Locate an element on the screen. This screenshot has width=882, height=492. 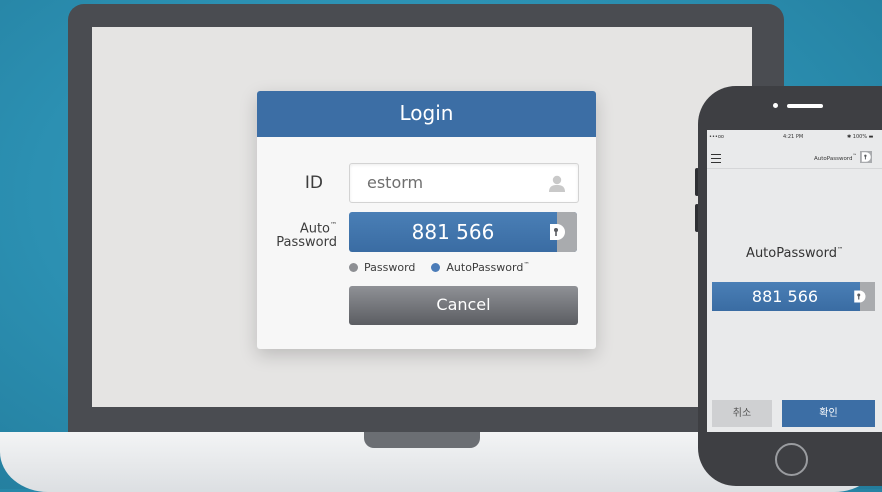
status-time: 4:21 PM is located at coordinates (793, 137).